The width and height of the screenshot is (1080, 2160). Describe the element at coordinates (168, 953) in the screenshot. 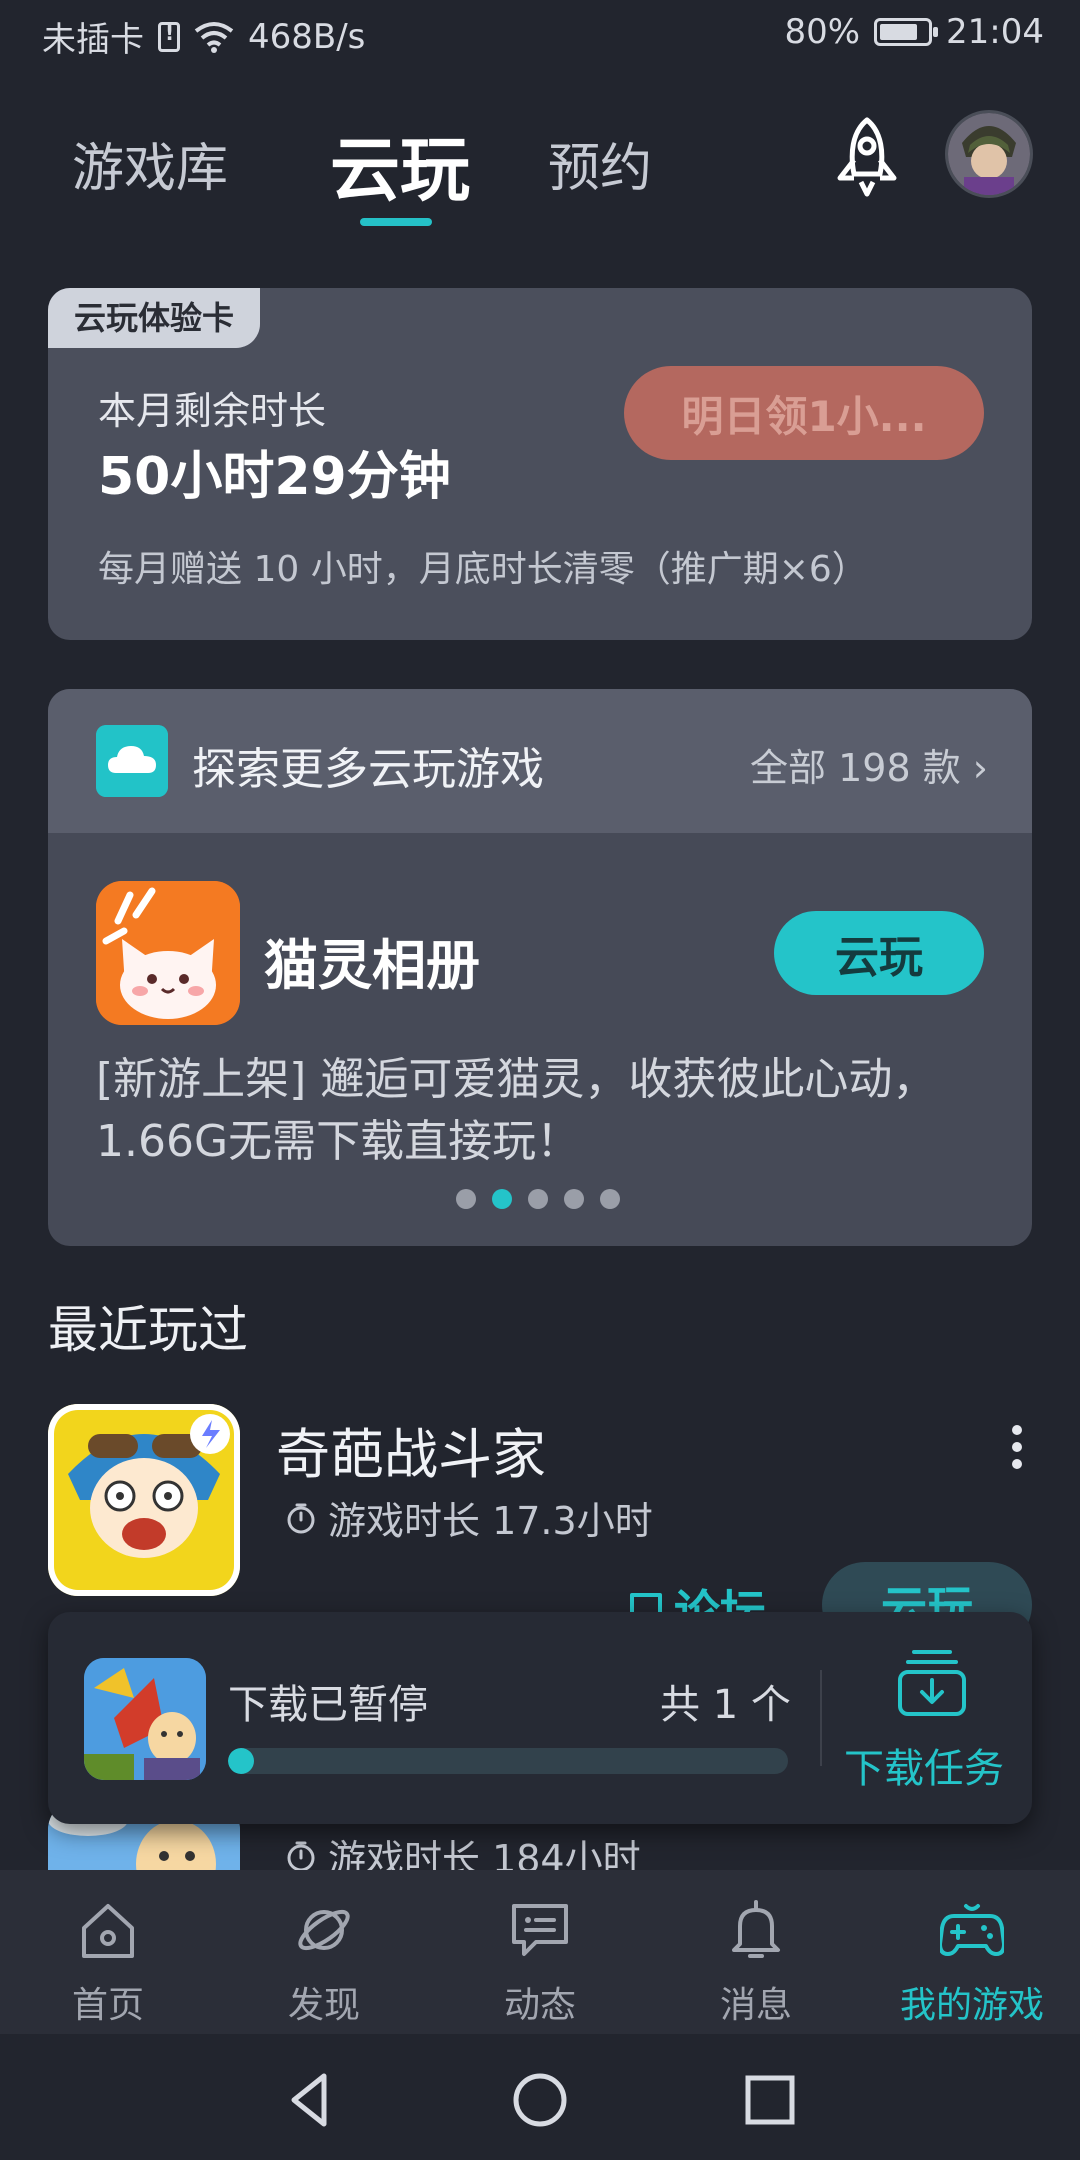

I see `featured-game-icon` at that location.